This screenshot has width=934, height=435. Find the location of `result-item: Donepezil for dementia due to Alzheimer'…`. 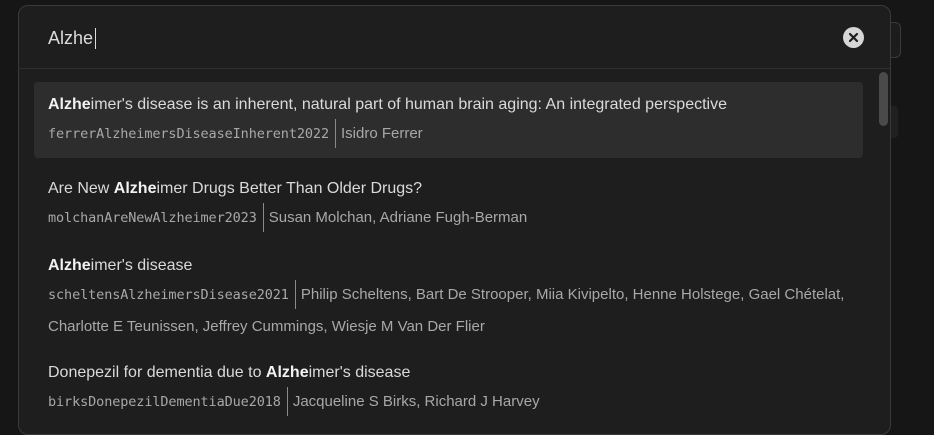

result-item: Donepezil for dementia due to Alzheimer'… is located at coordinates (448, 390).